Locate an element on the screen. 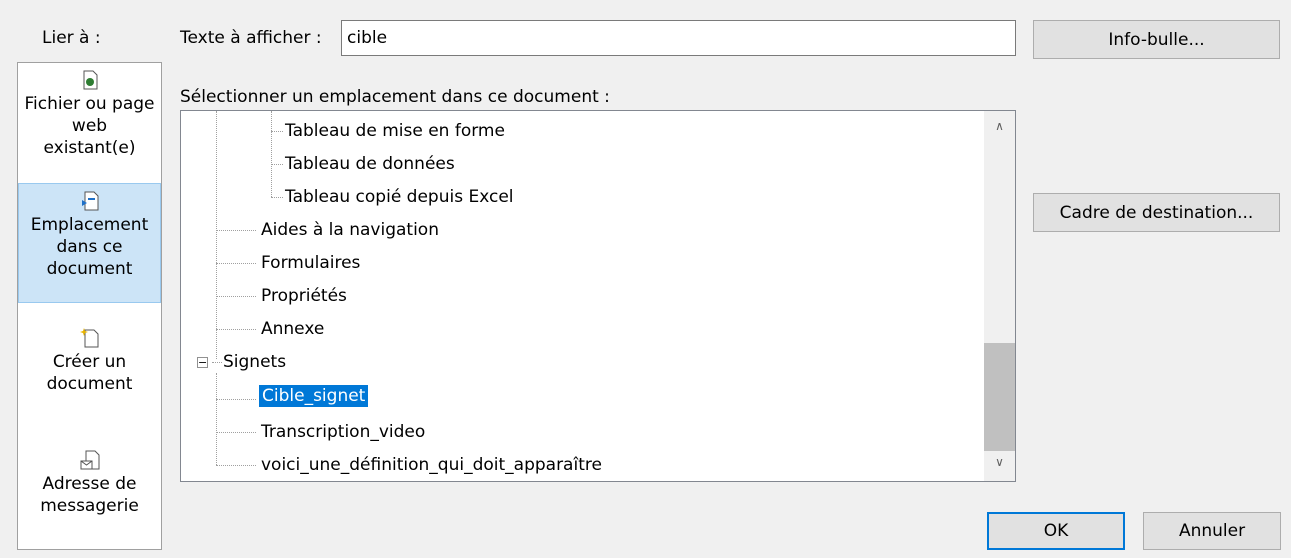  nav-existing-file-label: Fichier ou page web existant(e) is located at coordinates (89, 126).